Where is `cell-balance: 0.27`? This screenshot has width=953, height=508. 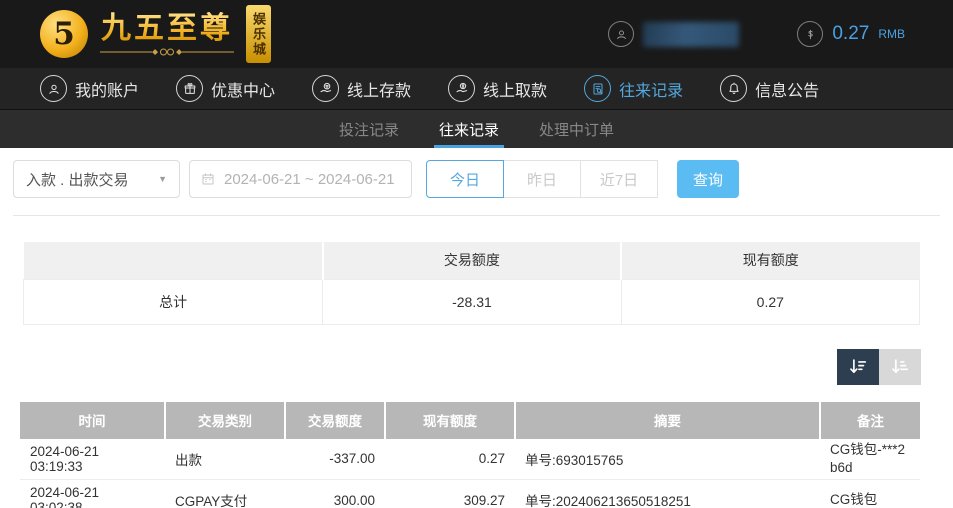
cell-balance: 0.27 is located at coordinates (450, 459).